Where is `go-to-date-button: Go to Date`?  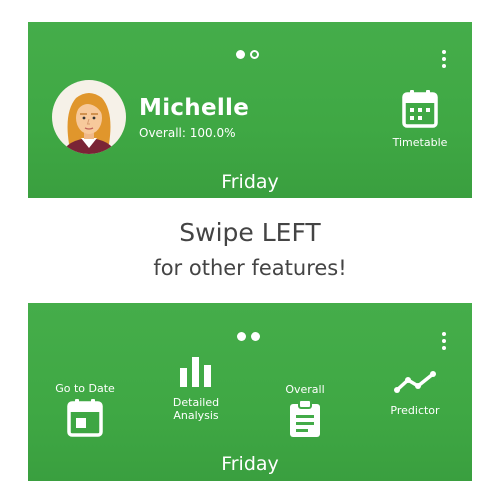 go-to-date-button: Go to Date is located at coordinates (85, 411).